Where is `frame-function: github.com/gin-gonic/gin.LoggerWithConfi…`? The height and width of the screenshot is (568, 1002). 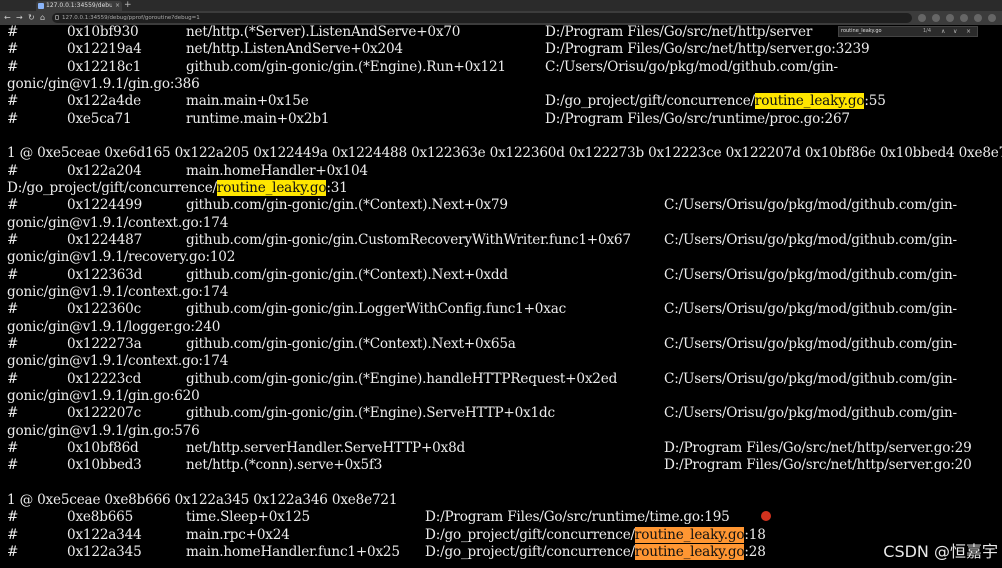
frame-function: github.com/gin-gonic/gin.LoggerWithConfi… is located at coordinates (376, 309).